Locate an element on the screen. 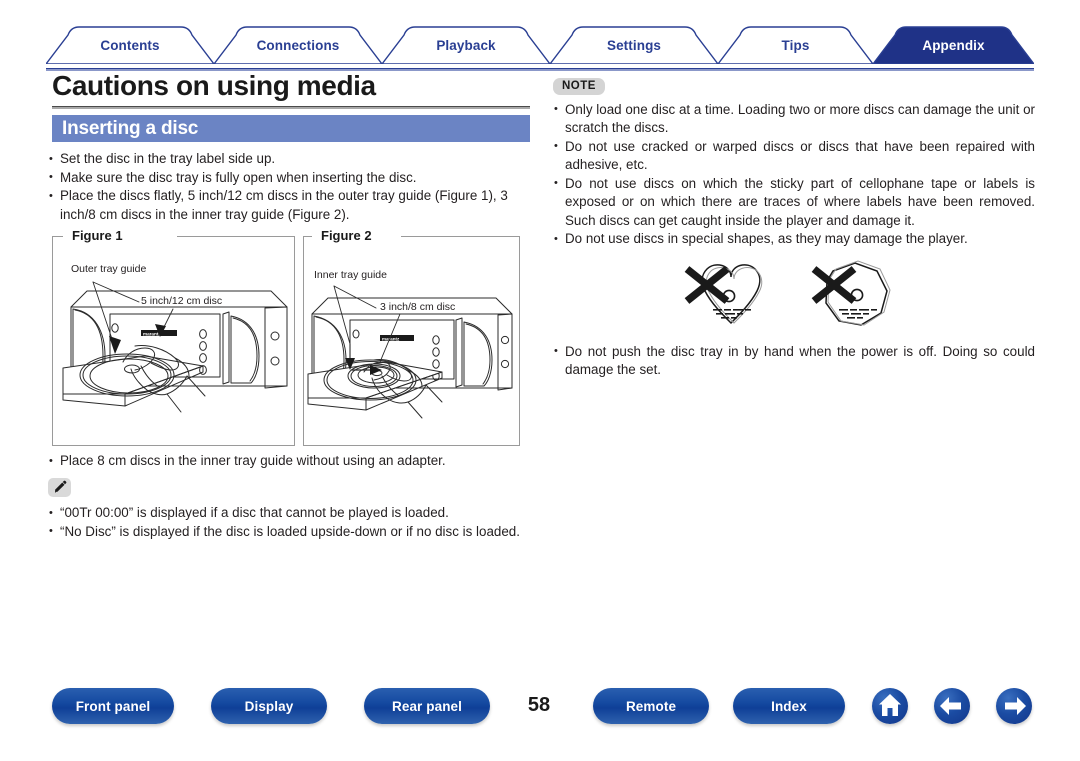 The image size is (1080, 761). tab-appendix: Appendix is located at coordinates (953, 45).